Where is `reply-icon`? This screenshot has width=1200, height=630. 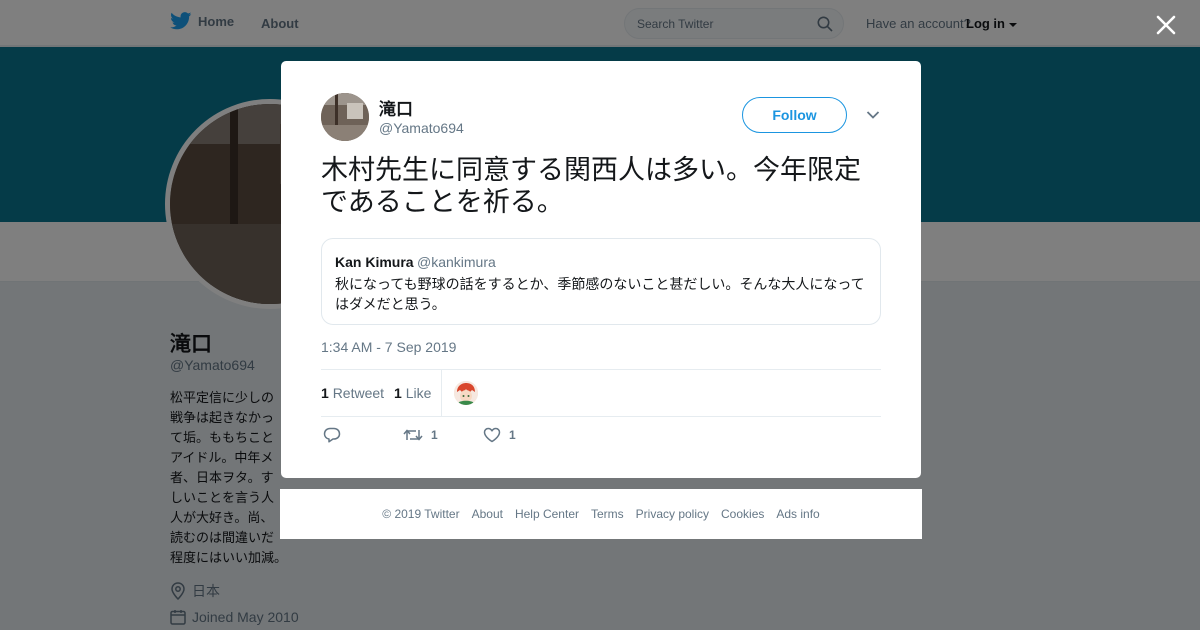 reply-icon is located at coordinates (332, 435).